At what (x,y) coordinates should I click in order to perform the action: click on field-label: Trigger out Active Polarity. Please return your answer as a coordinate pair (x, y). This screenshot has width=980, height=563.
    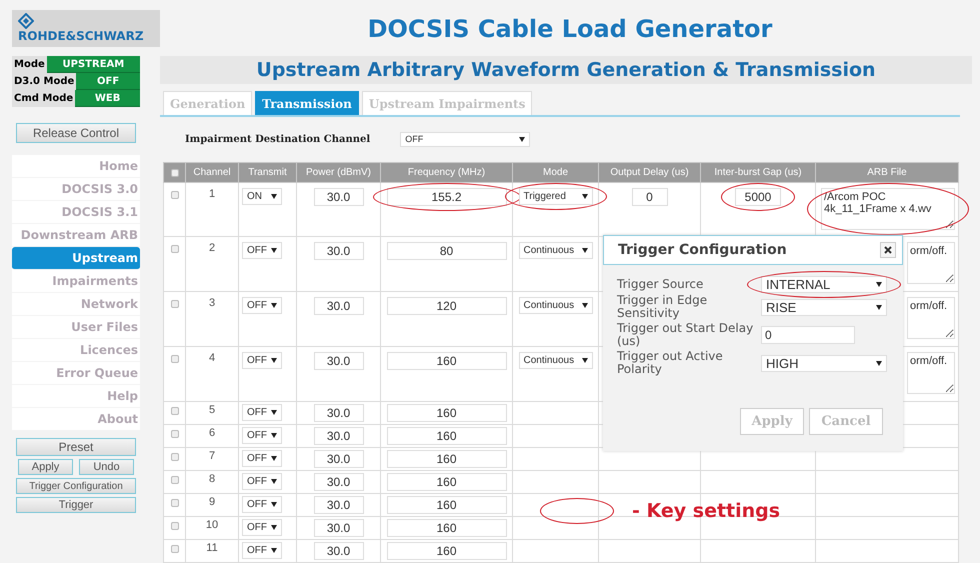
    Looking at the image, I should click on (670, 363).